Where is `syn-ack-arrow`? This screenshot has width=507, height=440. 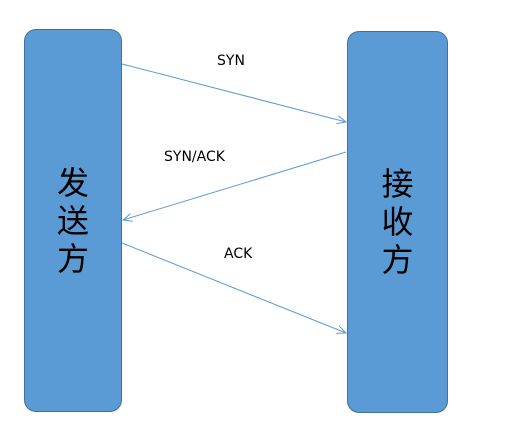 syn-ack-arrow is located at coordinates (235, 185).